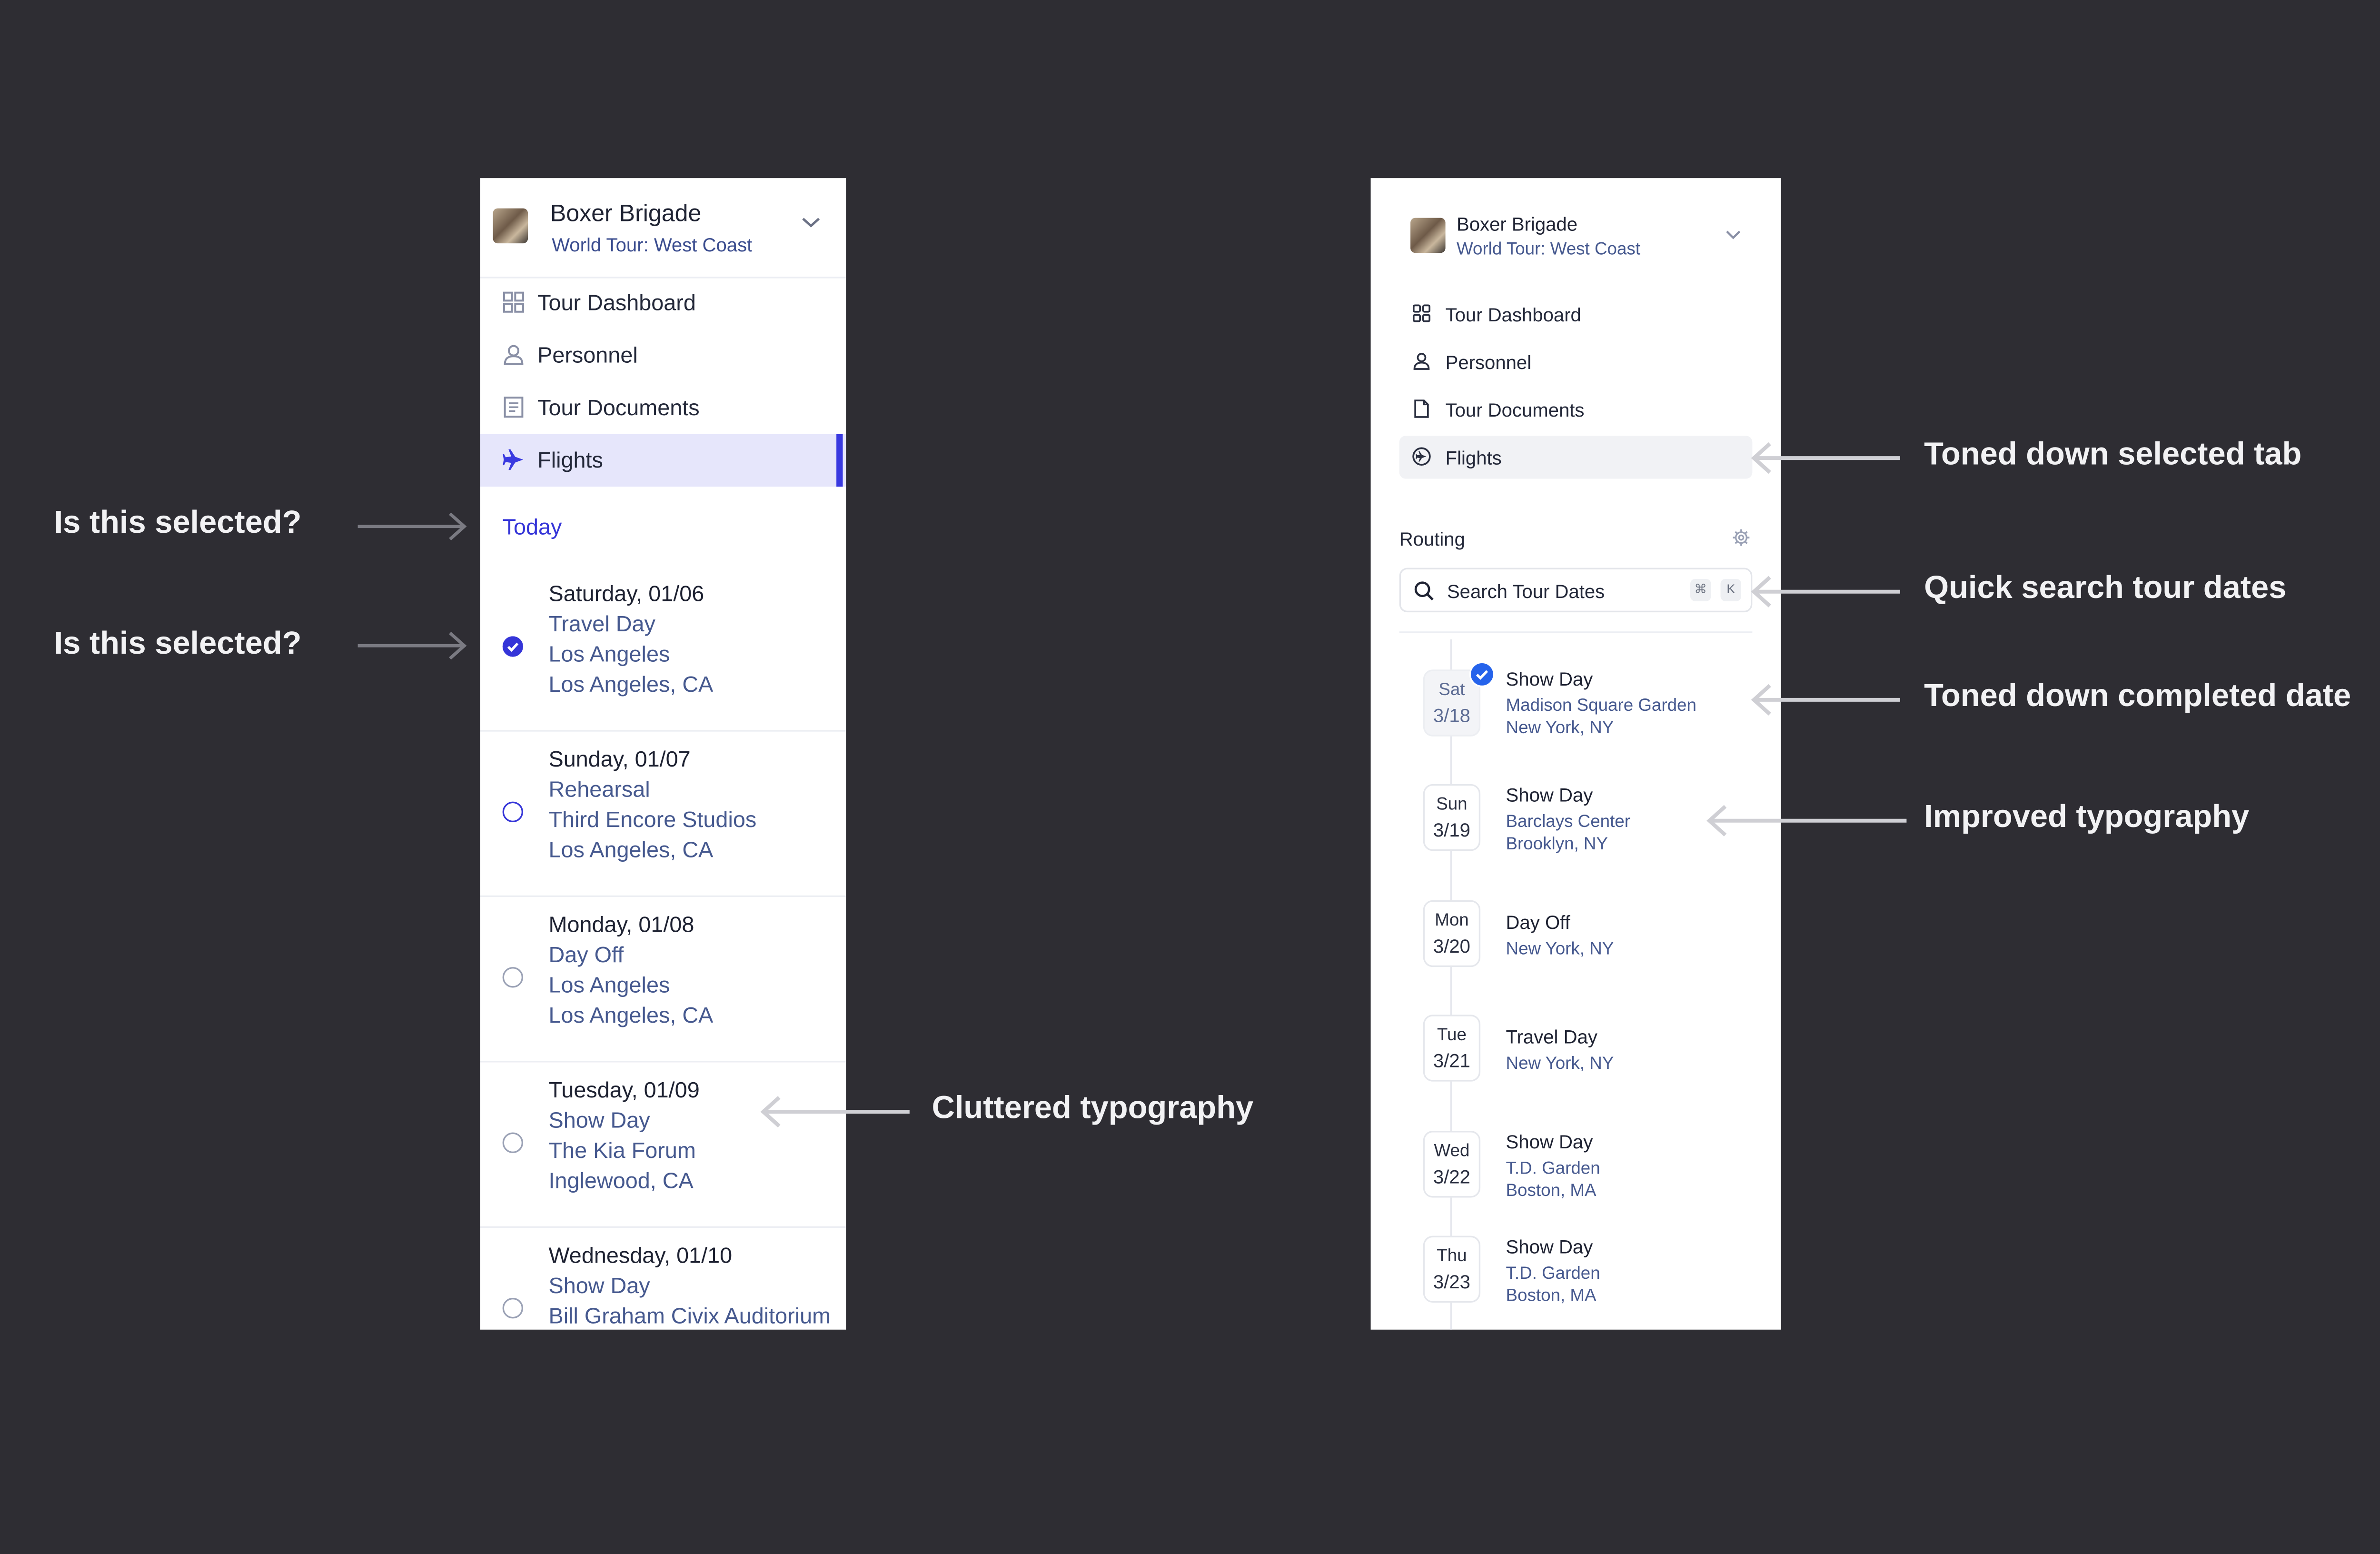  Describe the element at coordinates (2113, 455) in the screenshot. I see `annotation-toned-tab: Toned down selected tab` at that location.